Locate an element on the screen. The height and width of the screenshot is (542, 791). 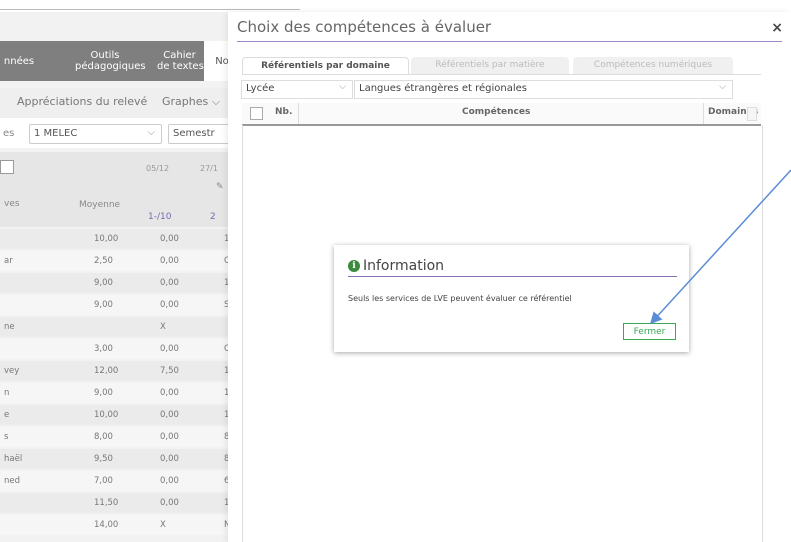
table-row: 14,00XN is located at coordinates (120, 525).